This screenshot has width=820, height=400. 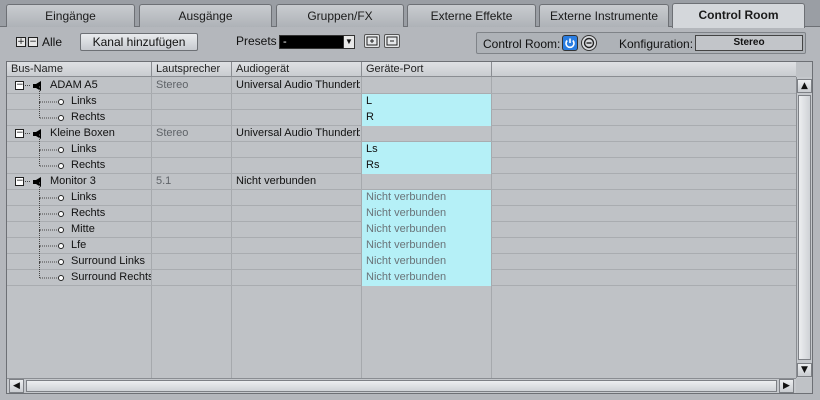 What do you see at coordinates (111, 246) in the screenshot?
I see `channel-name: Lfe` at bounding box center [111, 246].